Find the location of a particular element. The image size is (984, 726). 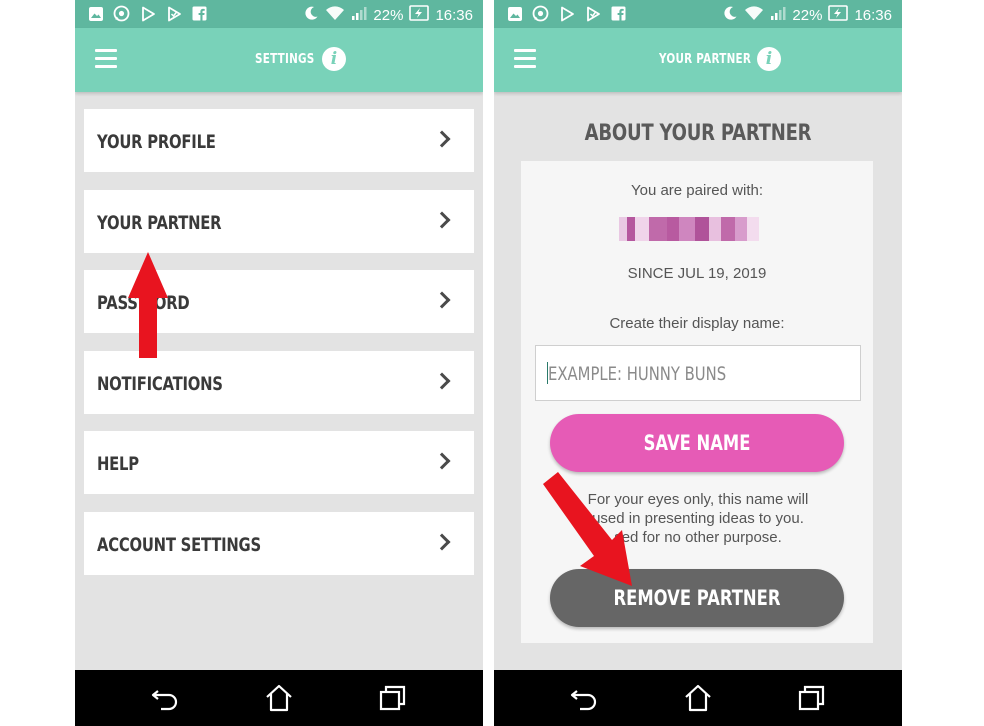

page-title: YOUR PARTNER is located at coordinates (705, 59).